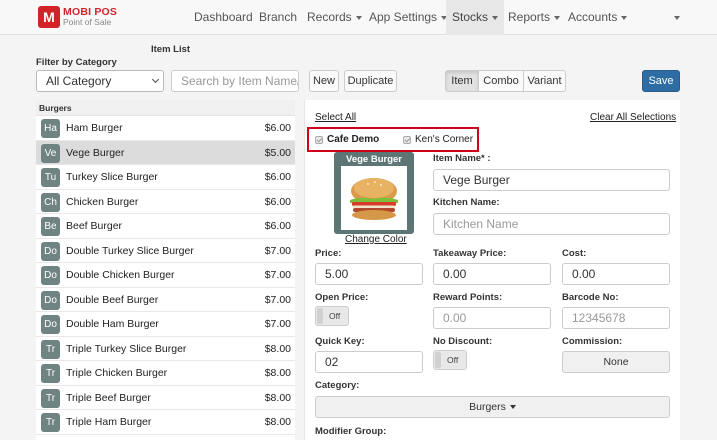 The image size is (717, 440). What do you see at coordinates (347, 139) in the screenshot?
I see `site-checkbox-cafe-demo: Cafe Demo` at bounding box center [347, 139].